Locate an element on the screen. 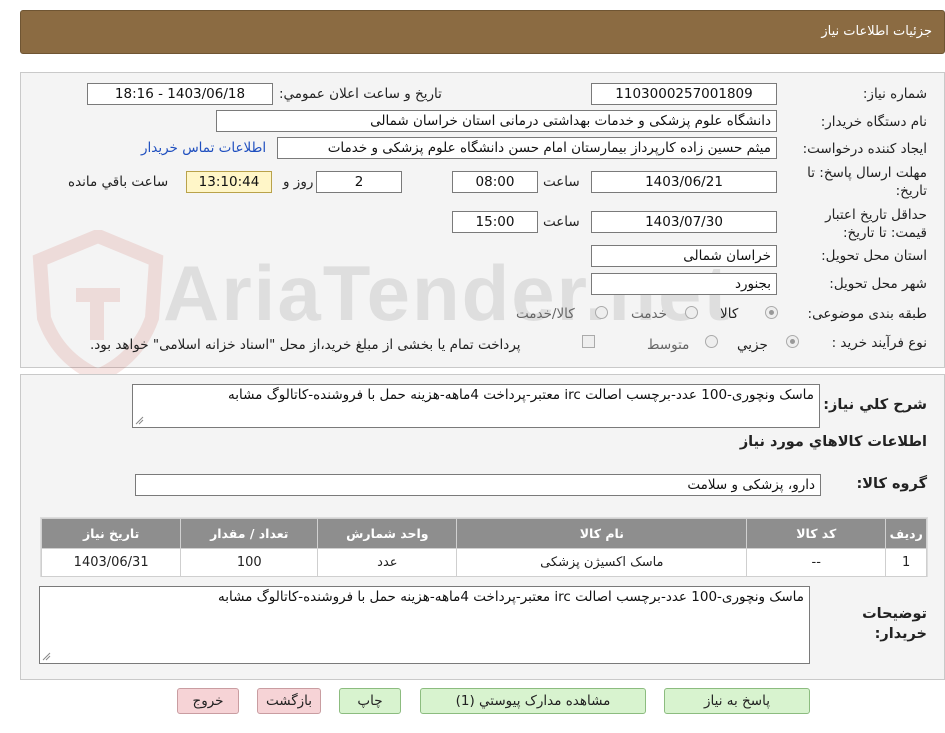 This screenshot has height=733, width=945. buyer-org-label: نام دستگاه خریدار: is located at coordinates (873, 122).